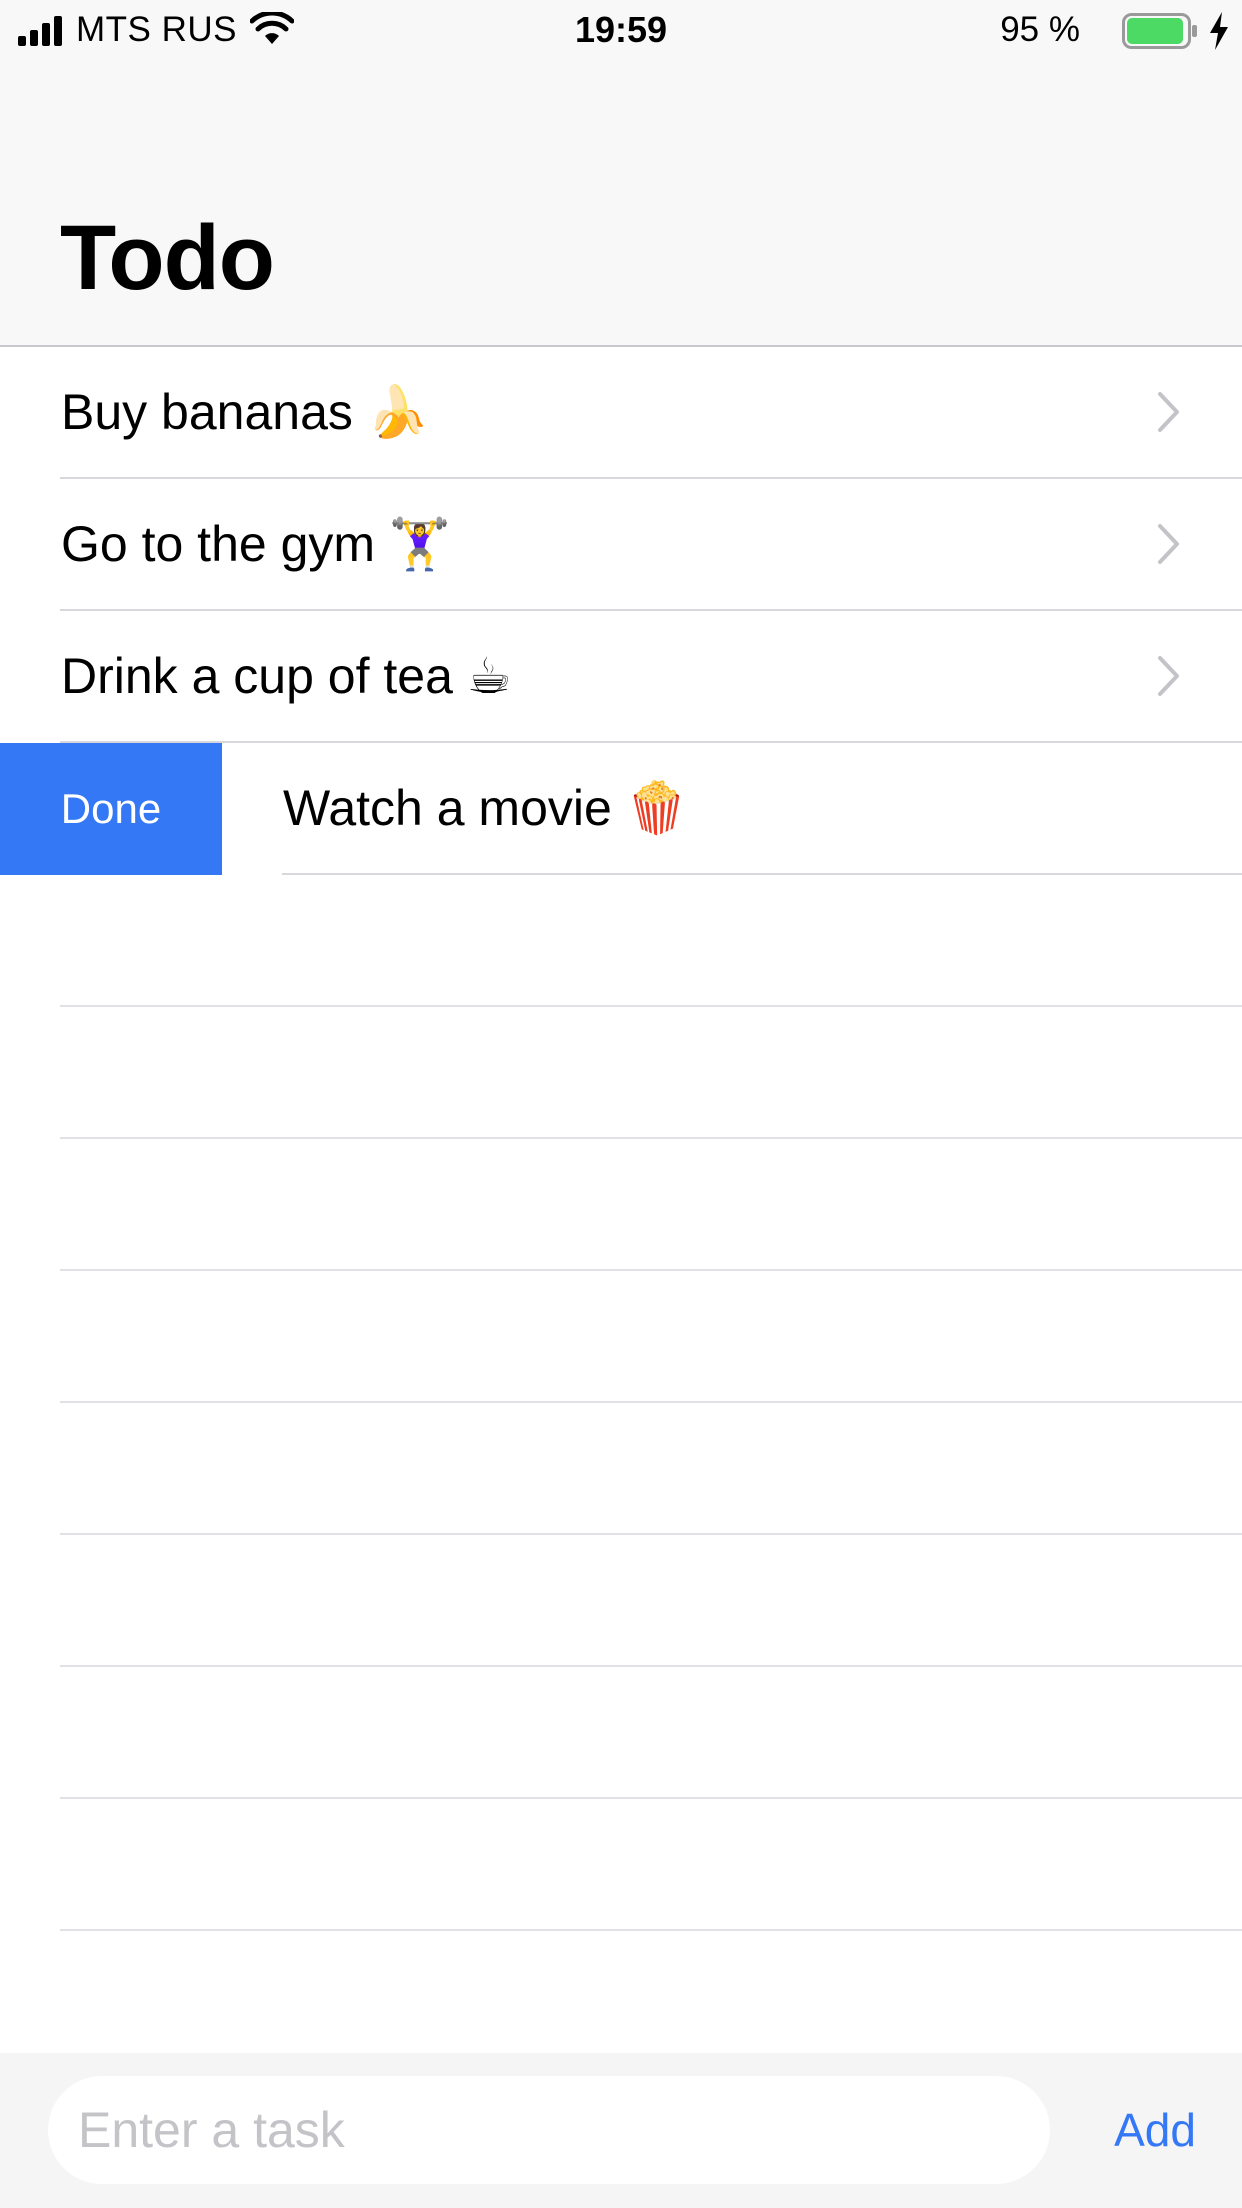  I want to click on task-row-swiped: Done Watch a movie 🍿, so click(621, 809).